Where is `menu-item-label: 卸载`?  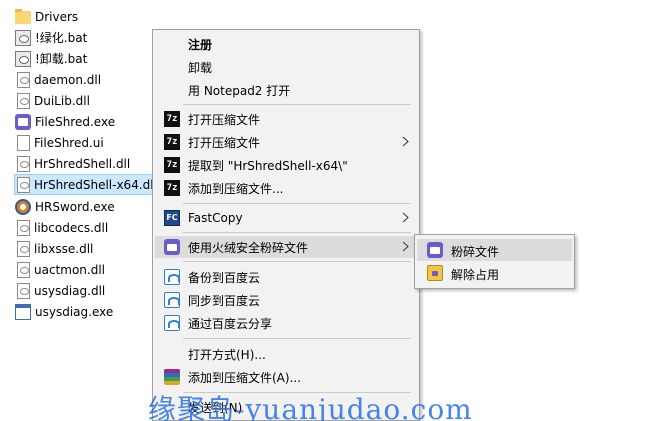
menu-item-label: 卸载 is located at coordinates (200, 67).